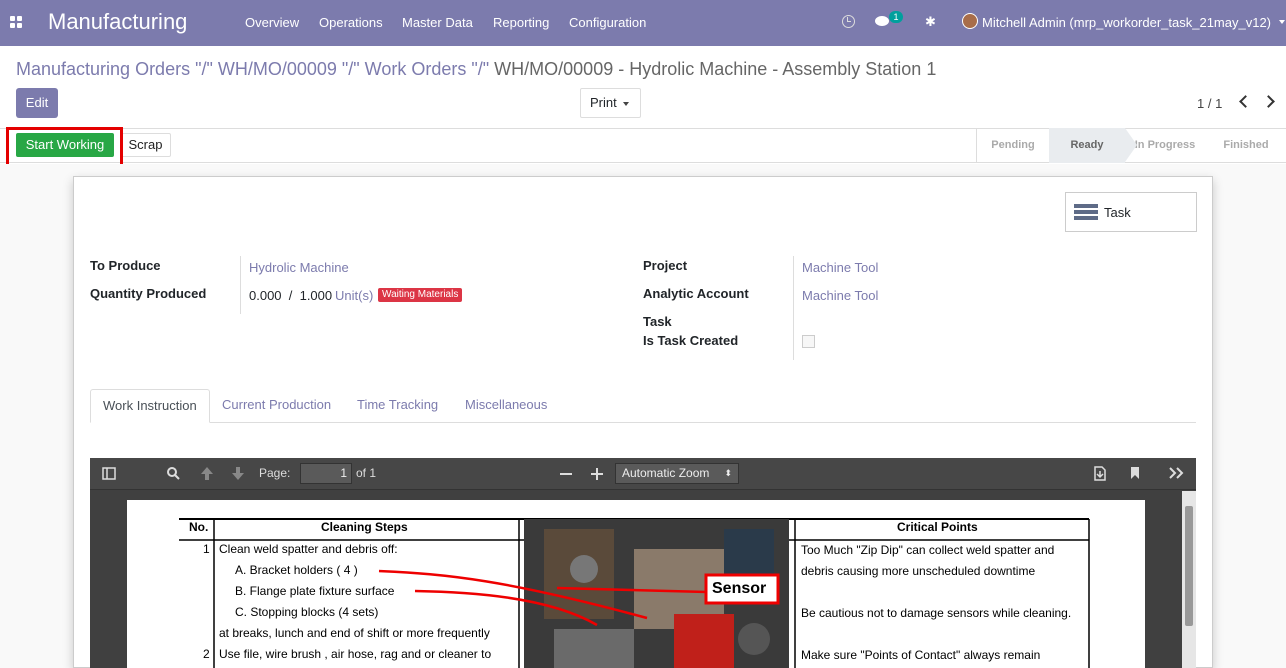 The width and height of the screenshot is (1286, 668). What do you see at coordinates (840, 295) in the screenshot?
I see `analytic-account-value: Machine Tool` at bounding box center [840, 295].